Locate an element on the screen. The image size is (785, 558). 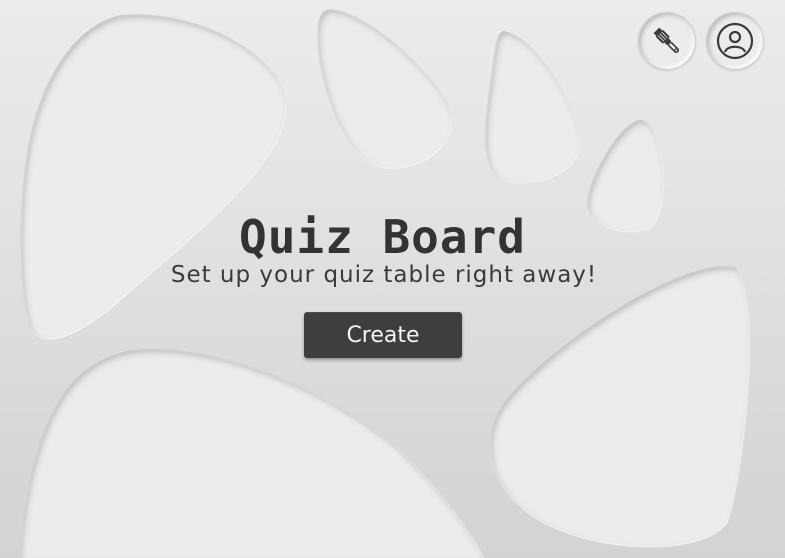
user-account-icon is located at coordinates (735, 41).